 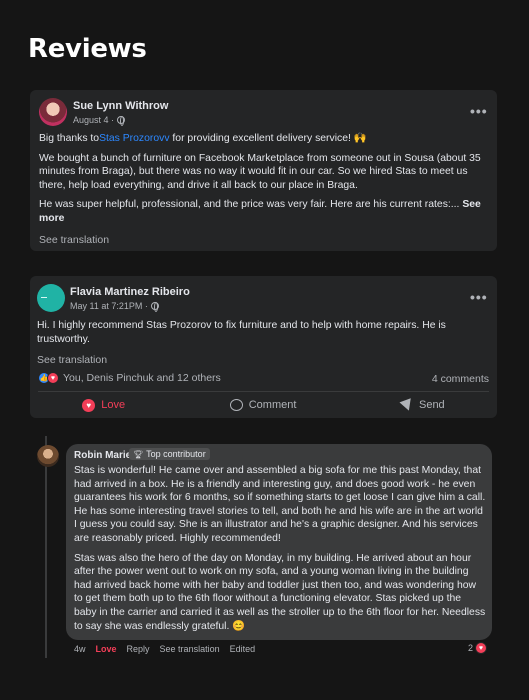 What do you see at coordinates (69, 138) in the screenshot?
I see `post-text: Big thanks to` at bounding box center [69, 138].